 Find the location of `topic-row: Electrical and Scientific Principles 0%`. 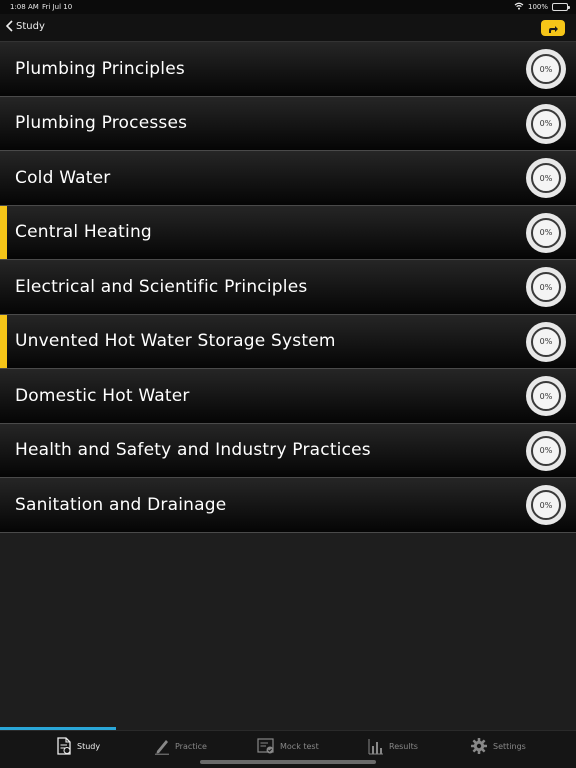

topic-row: Electrical and Scientific Principles 0% is located at coordinates (288, 287).